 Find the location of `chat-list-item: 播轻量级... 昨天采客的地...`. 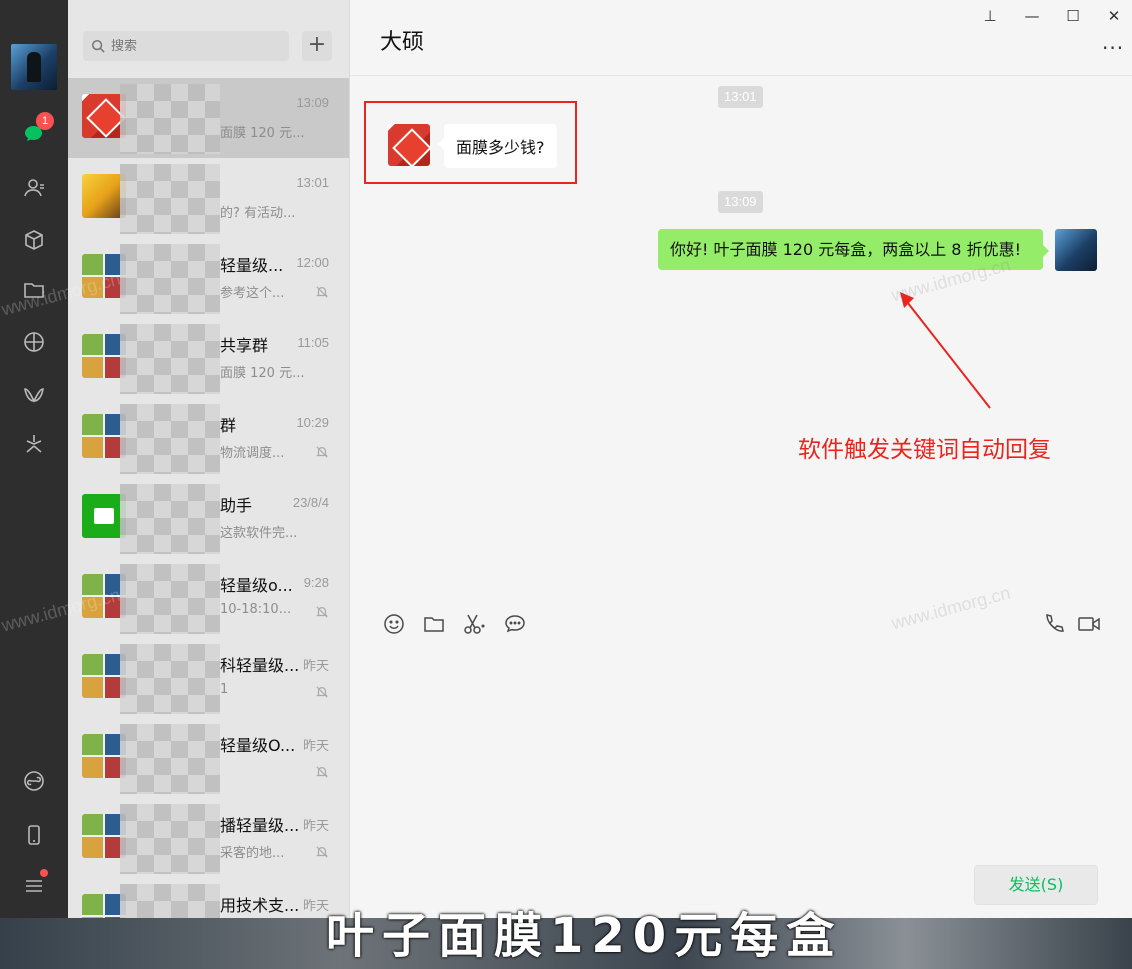

chat-list-item: 播轻量级... 昨天采客的地... is located at coordinates (208, 838).